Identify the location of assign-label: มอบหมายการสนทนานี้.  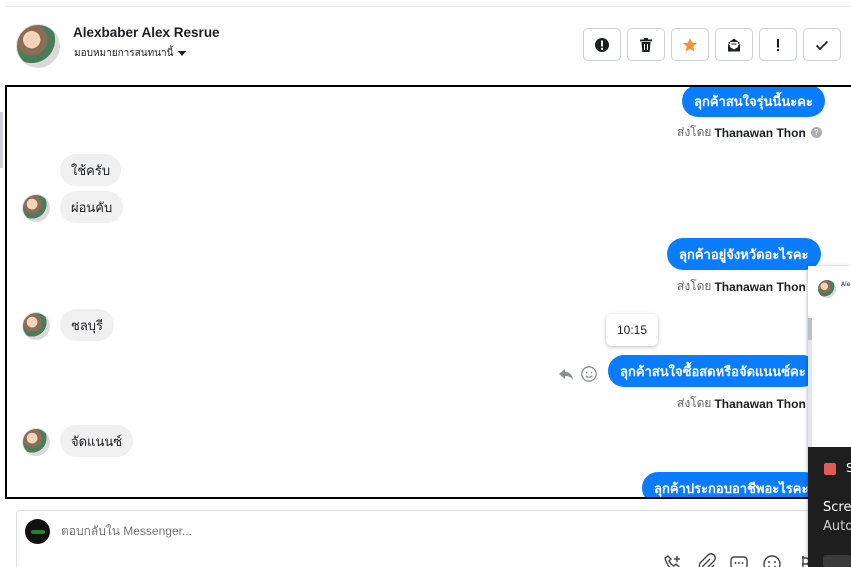
(124, 53).